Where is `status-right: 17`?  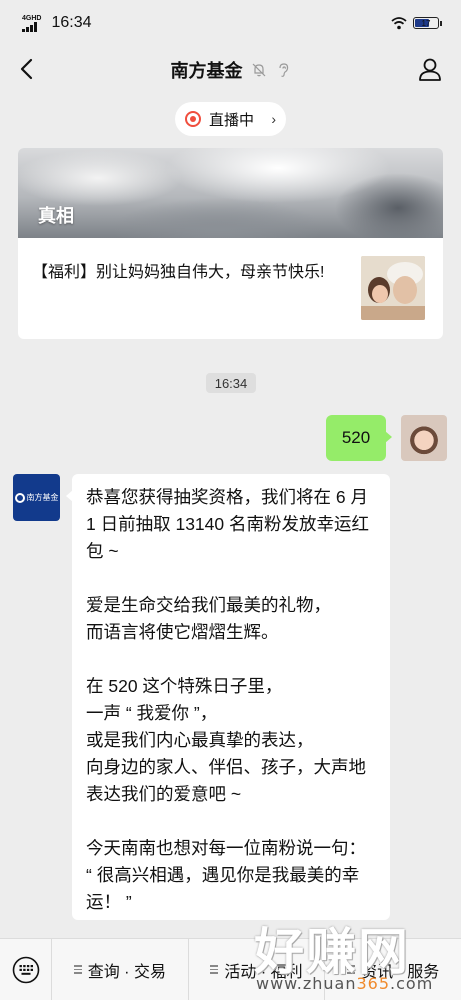 status-right: 17 is located at coordinates (416, 23).